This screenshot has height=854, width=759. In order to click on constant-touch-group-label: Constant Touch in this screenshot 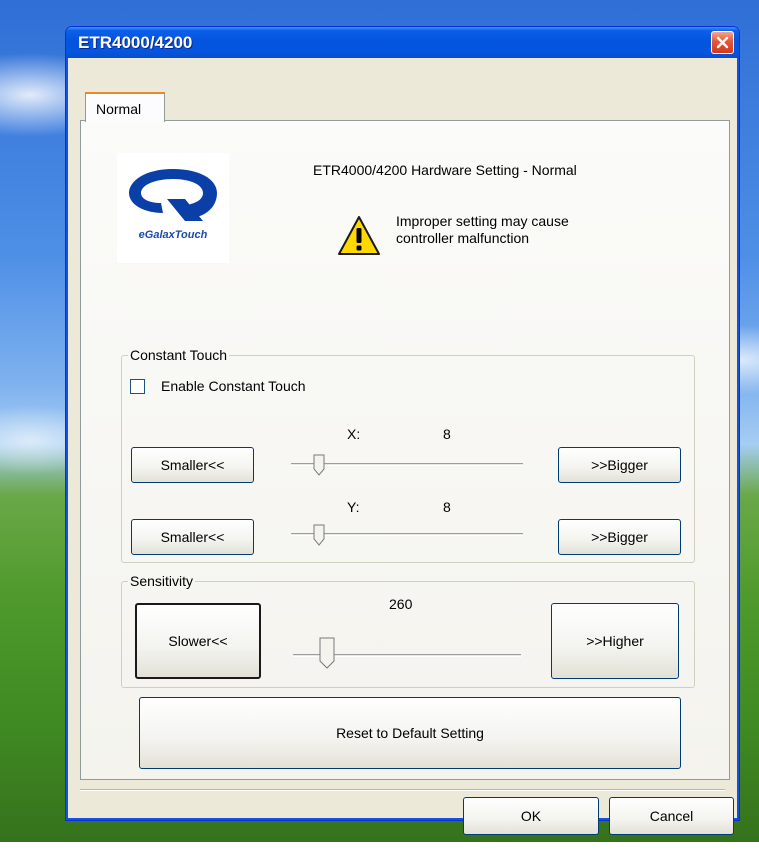, I will do `click(179, 355)`.